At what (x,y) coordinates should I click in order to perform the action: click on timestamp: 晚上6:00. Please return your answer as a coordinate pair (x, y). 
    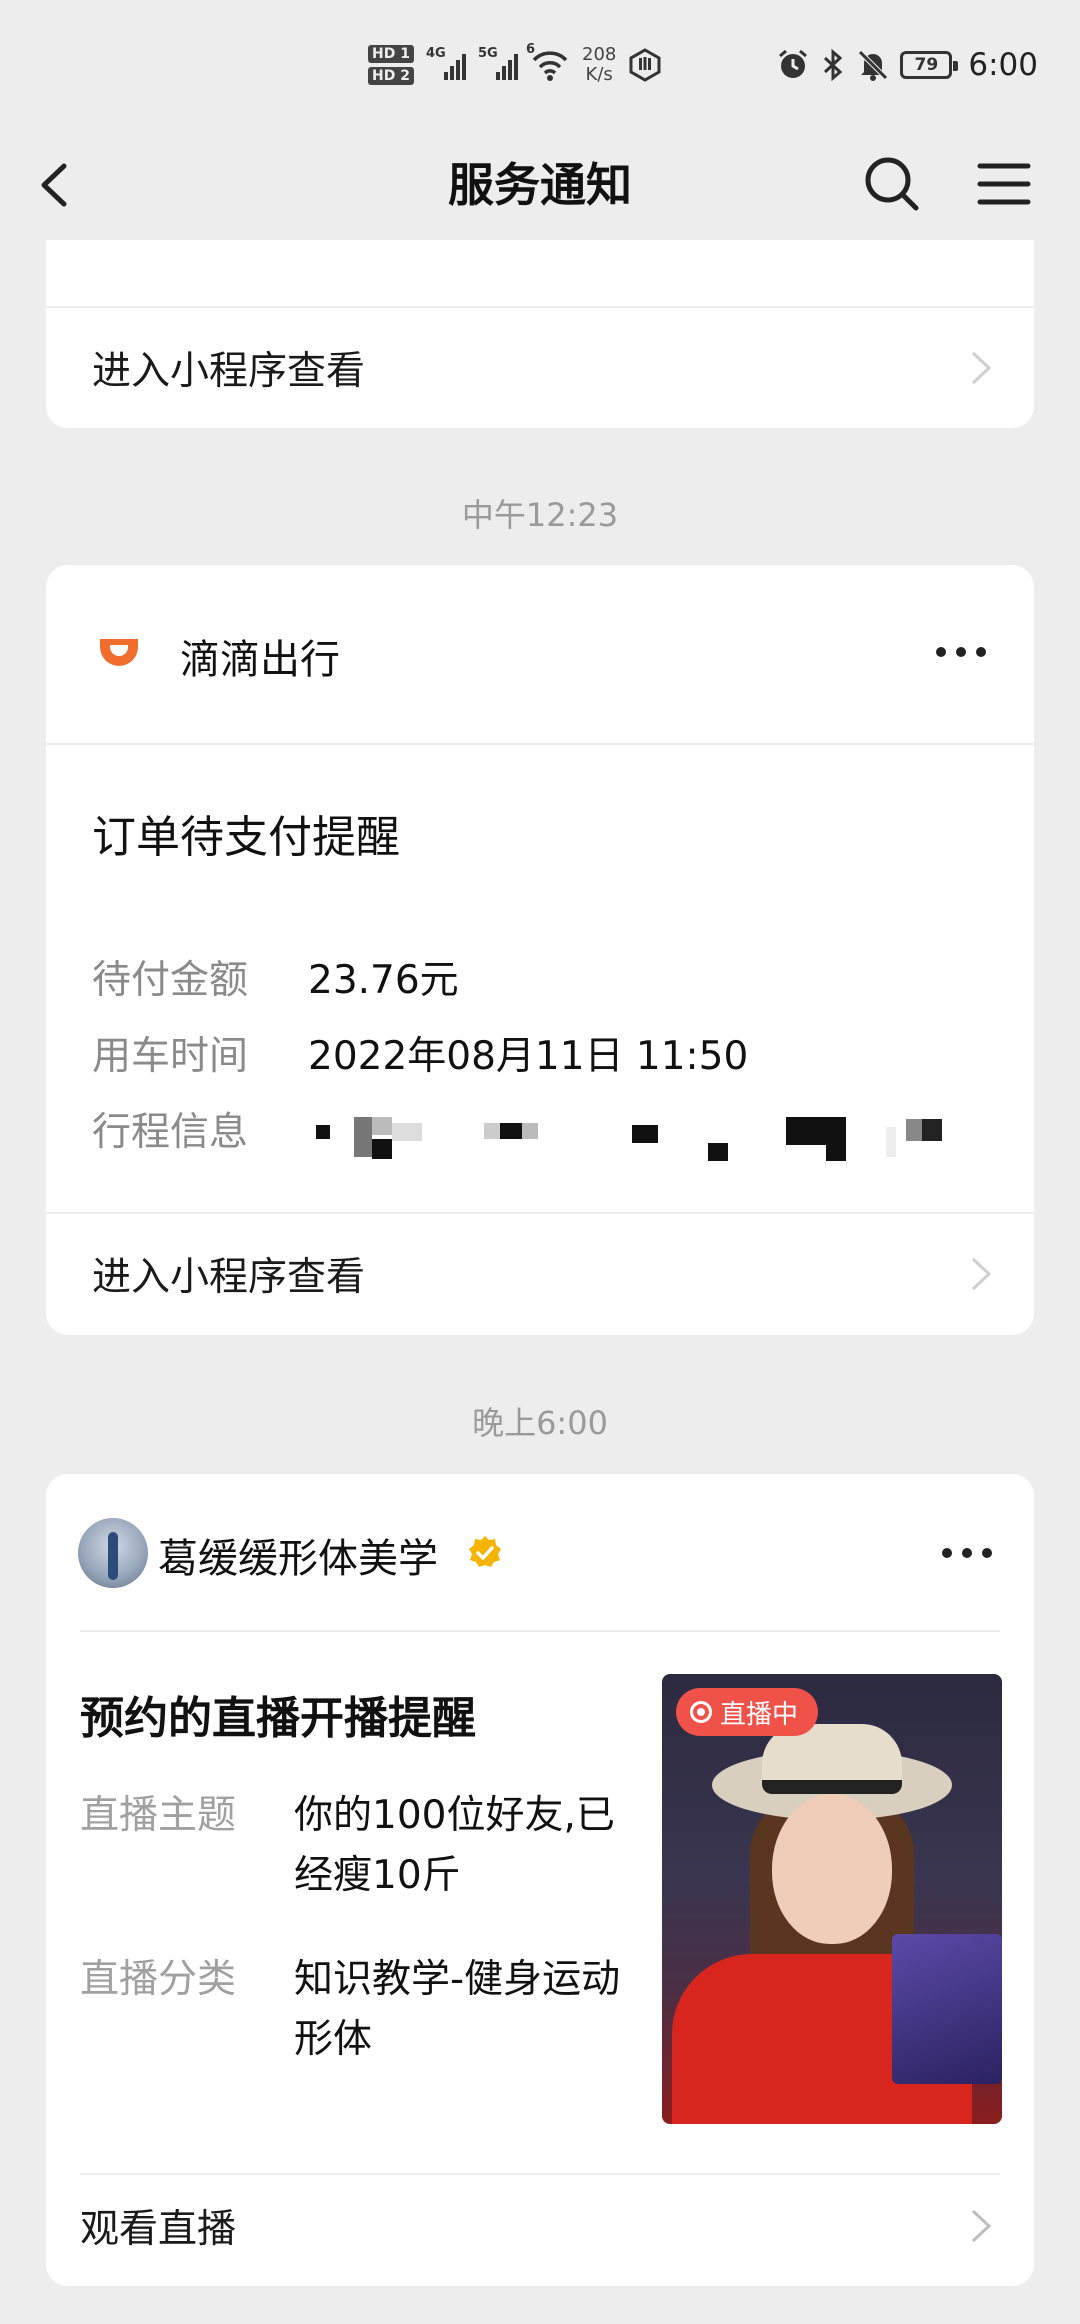
    Looking at the image, I should click on (540, 1423).